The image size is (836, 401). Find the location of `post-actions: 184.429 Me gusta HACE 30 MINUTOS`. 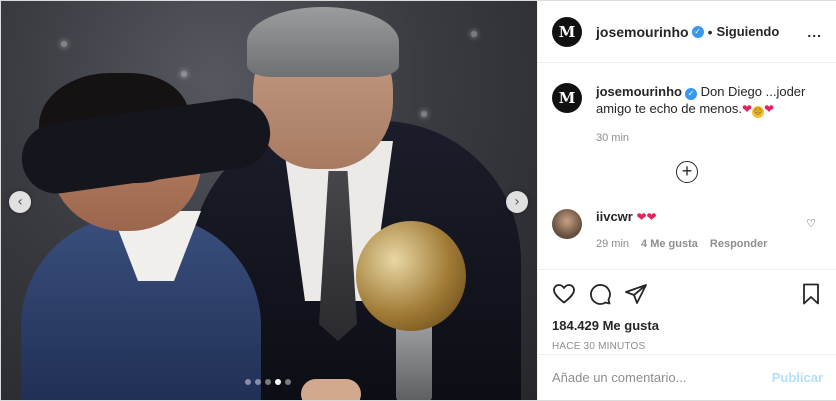

post-actions: 184.429 Me gusta HACE 30 MINUTOS is located at coordinates (687, 310).